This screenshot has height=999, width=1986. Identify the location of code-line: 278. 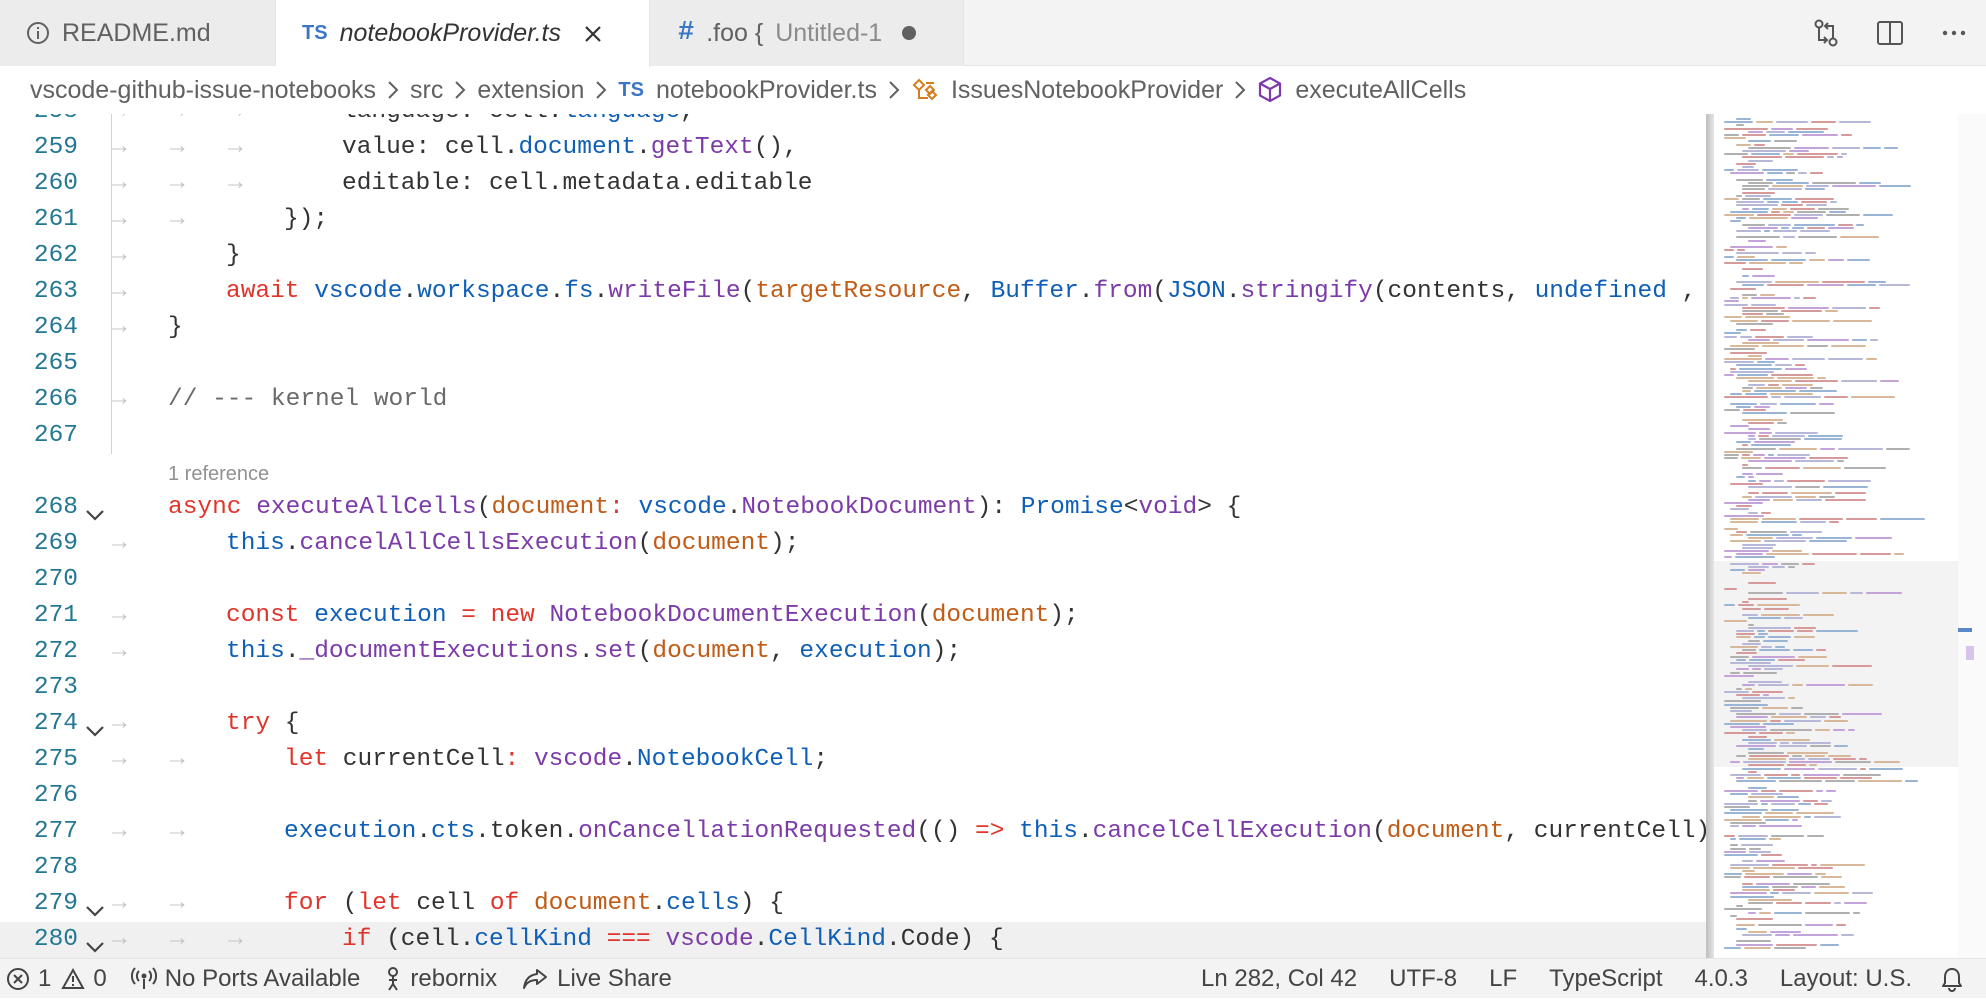
(855, 868).